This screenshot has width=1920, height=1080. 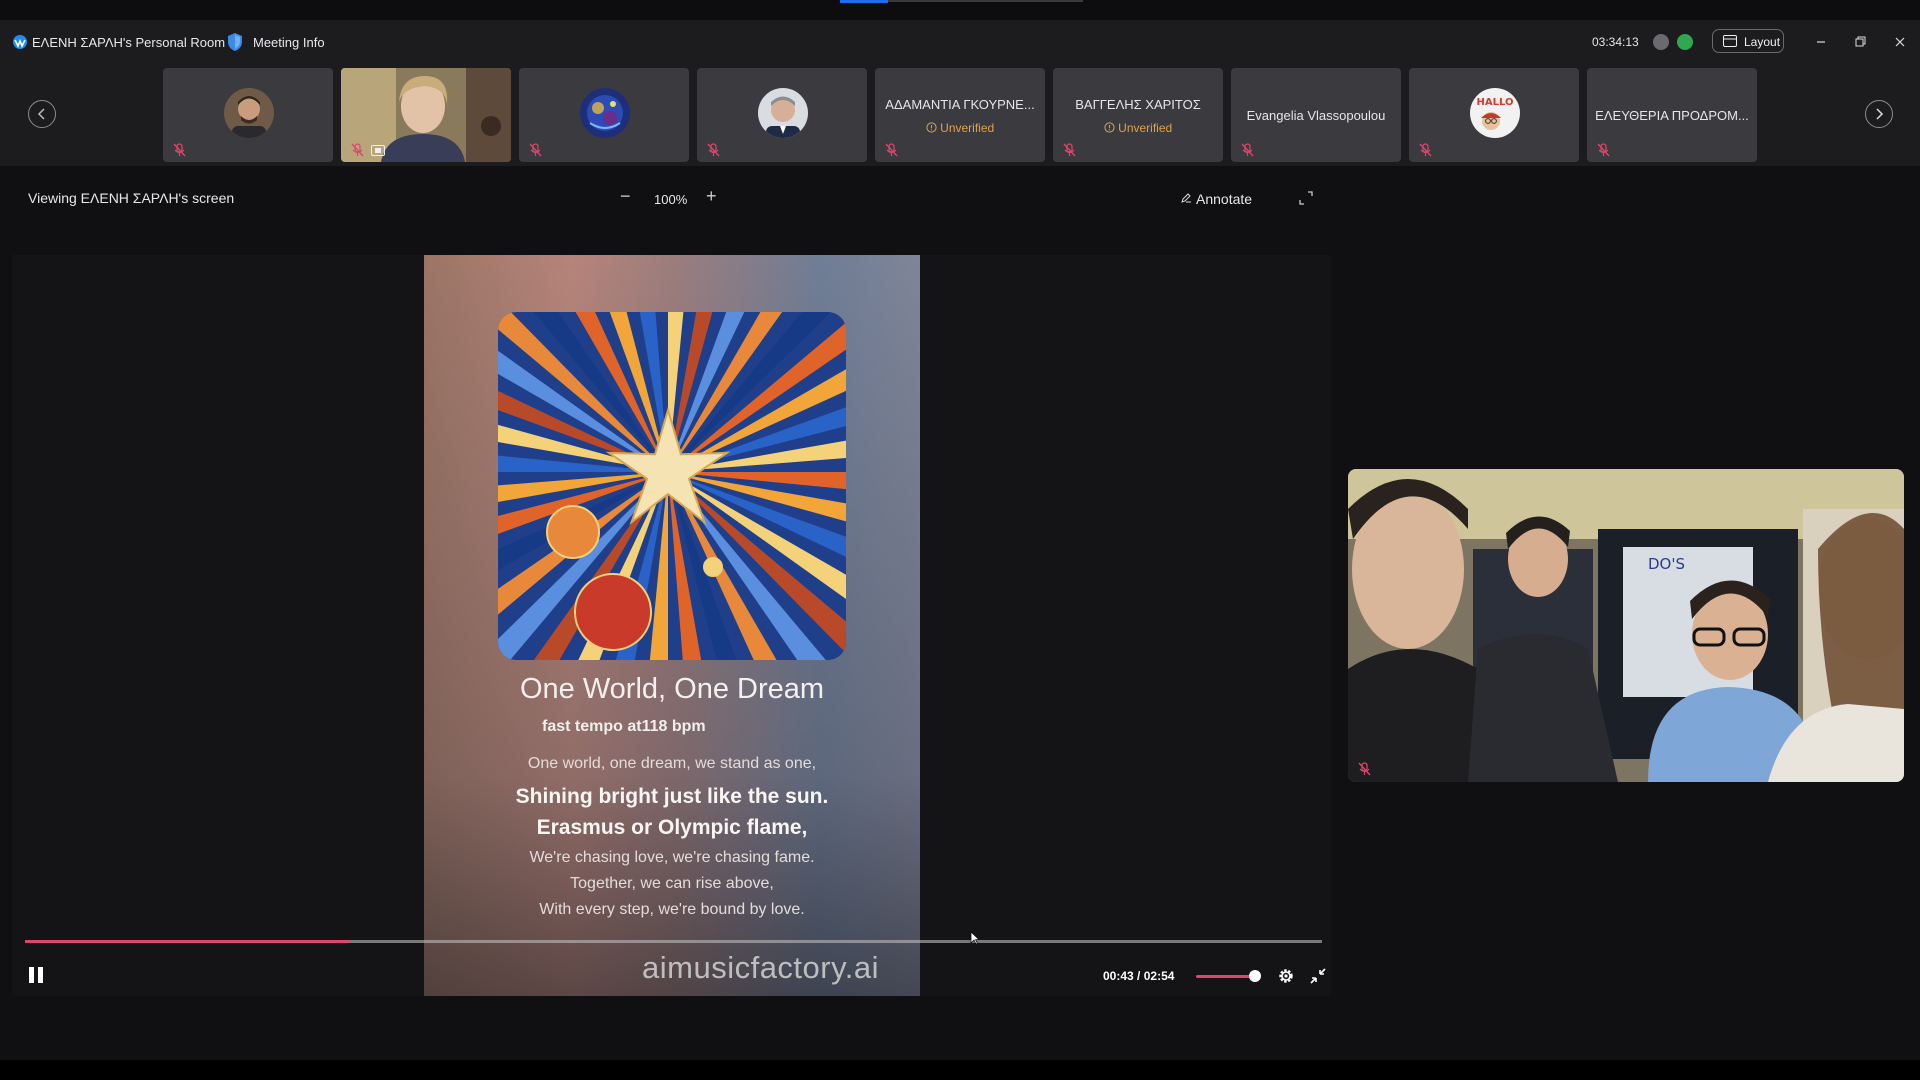 What do you see at coordinates (187, 941) in the screenshot?
I see `video-progress-fill` at bounding box center [187, 941].